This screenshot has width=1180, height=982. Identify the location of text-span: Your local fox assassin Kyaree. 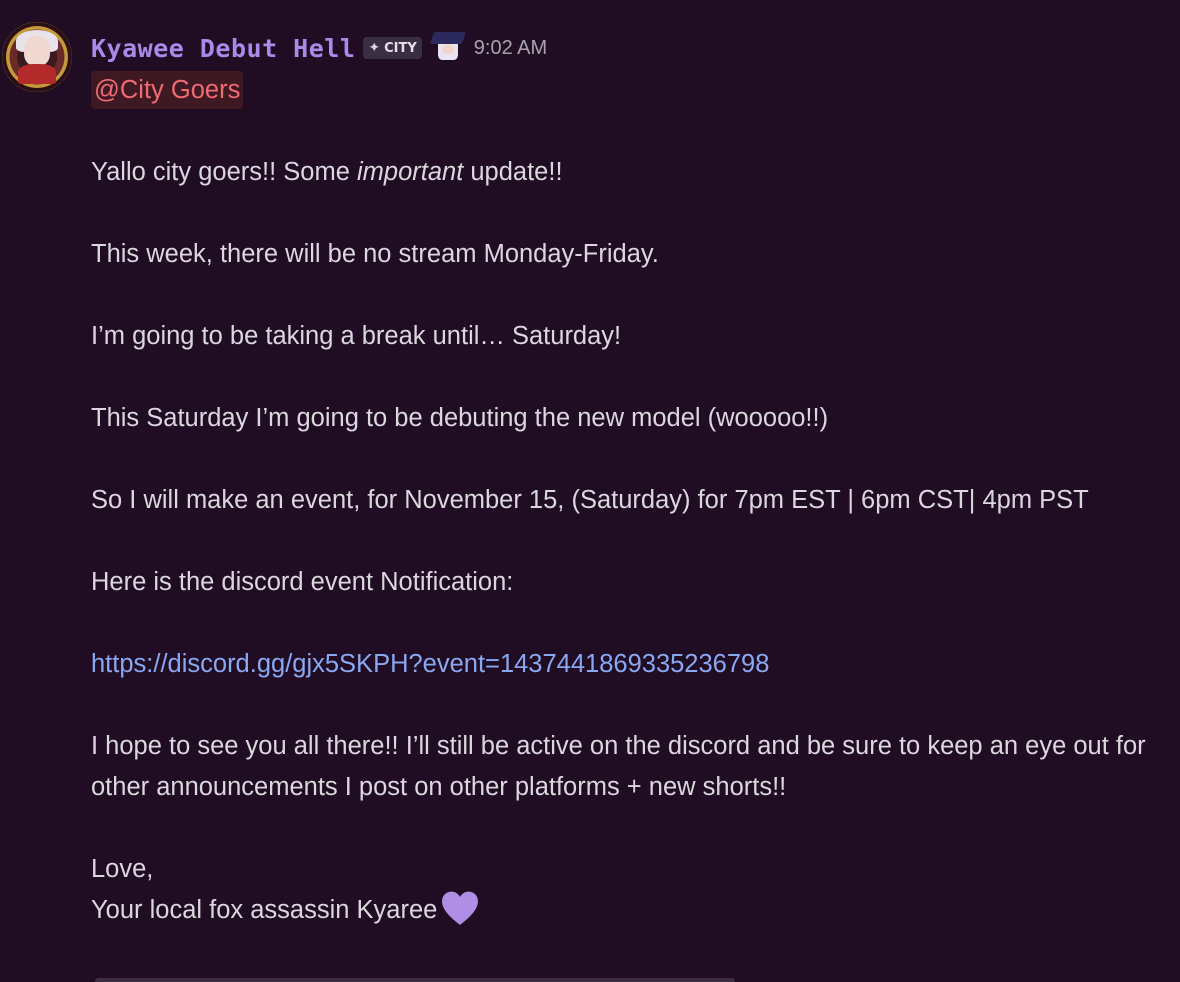
(264, 910).